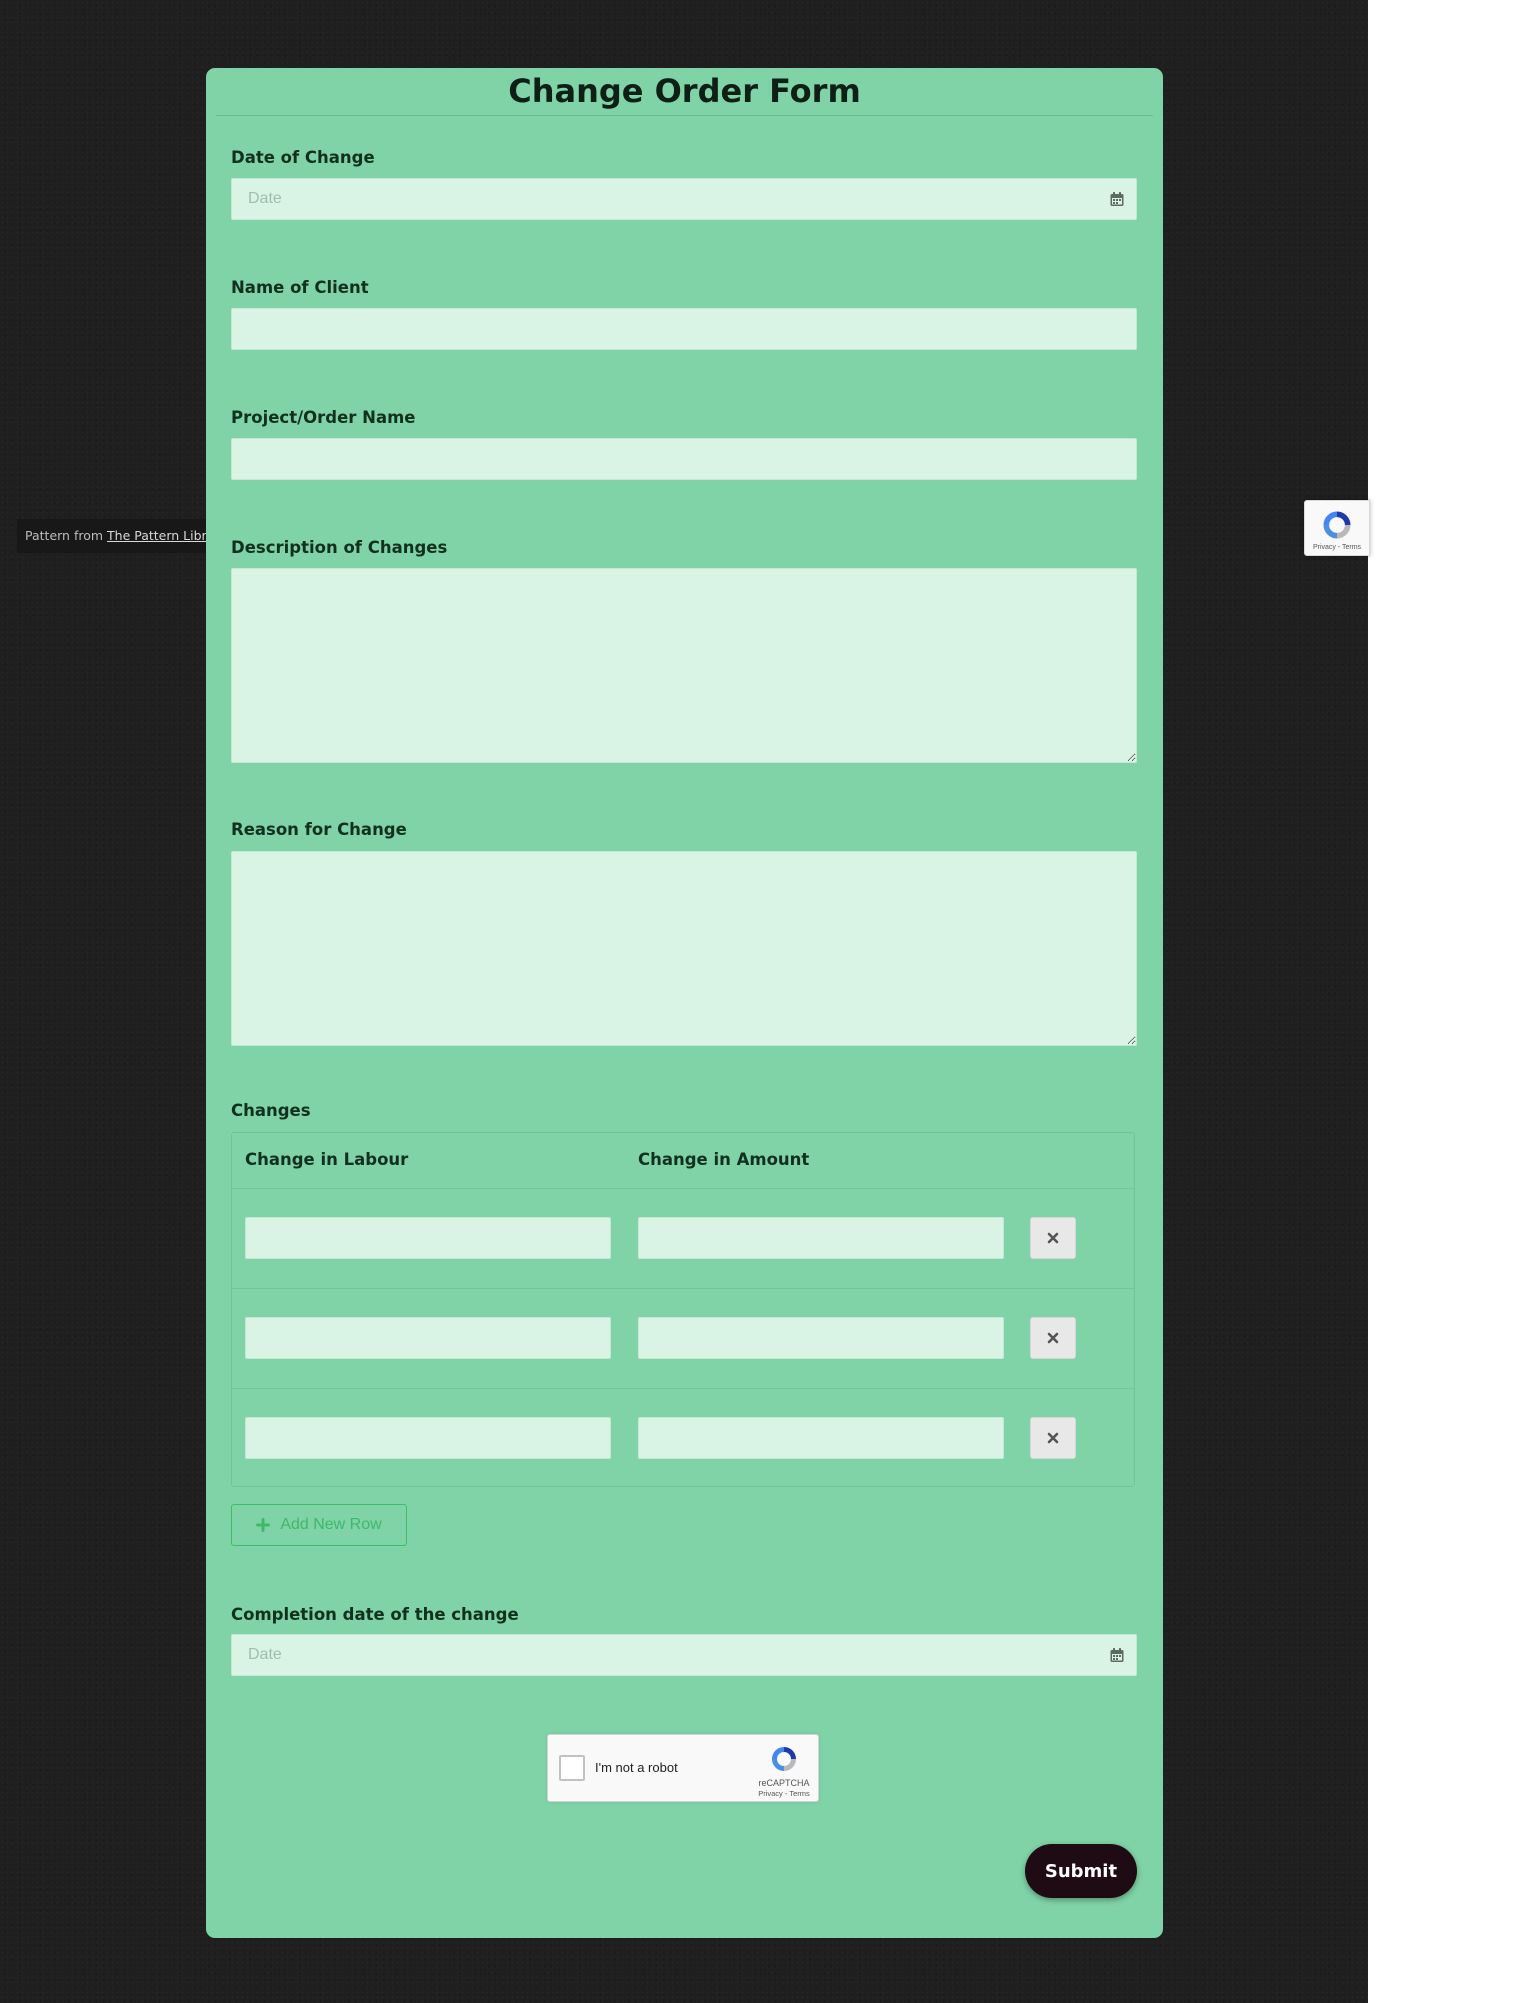 This screenshot has height=2003, width=1532. I want to click on date-of-change-input, so click(684, 199).